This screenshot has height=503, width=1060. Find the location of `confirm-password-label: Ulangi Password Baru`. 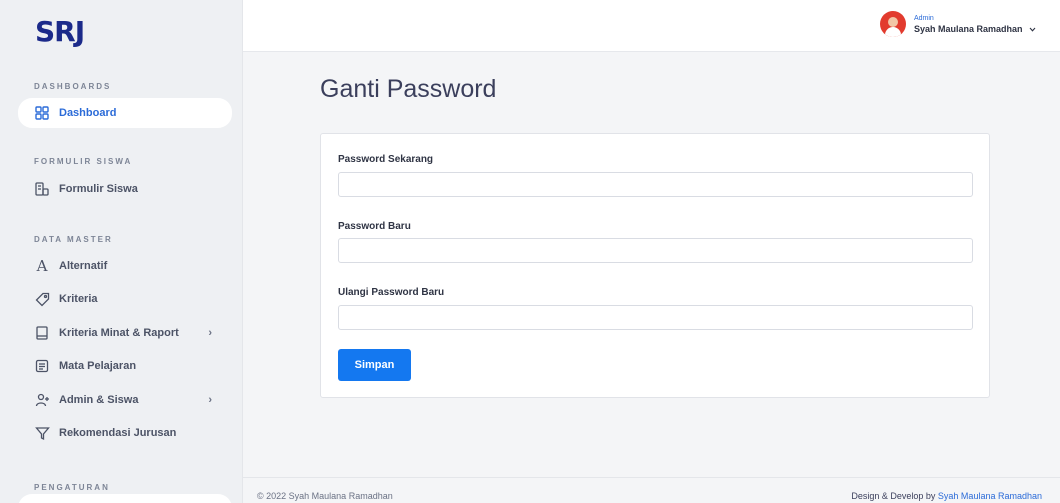

confirm-password-label: Ulangi Password Baru is located at coordinates (391, 292).